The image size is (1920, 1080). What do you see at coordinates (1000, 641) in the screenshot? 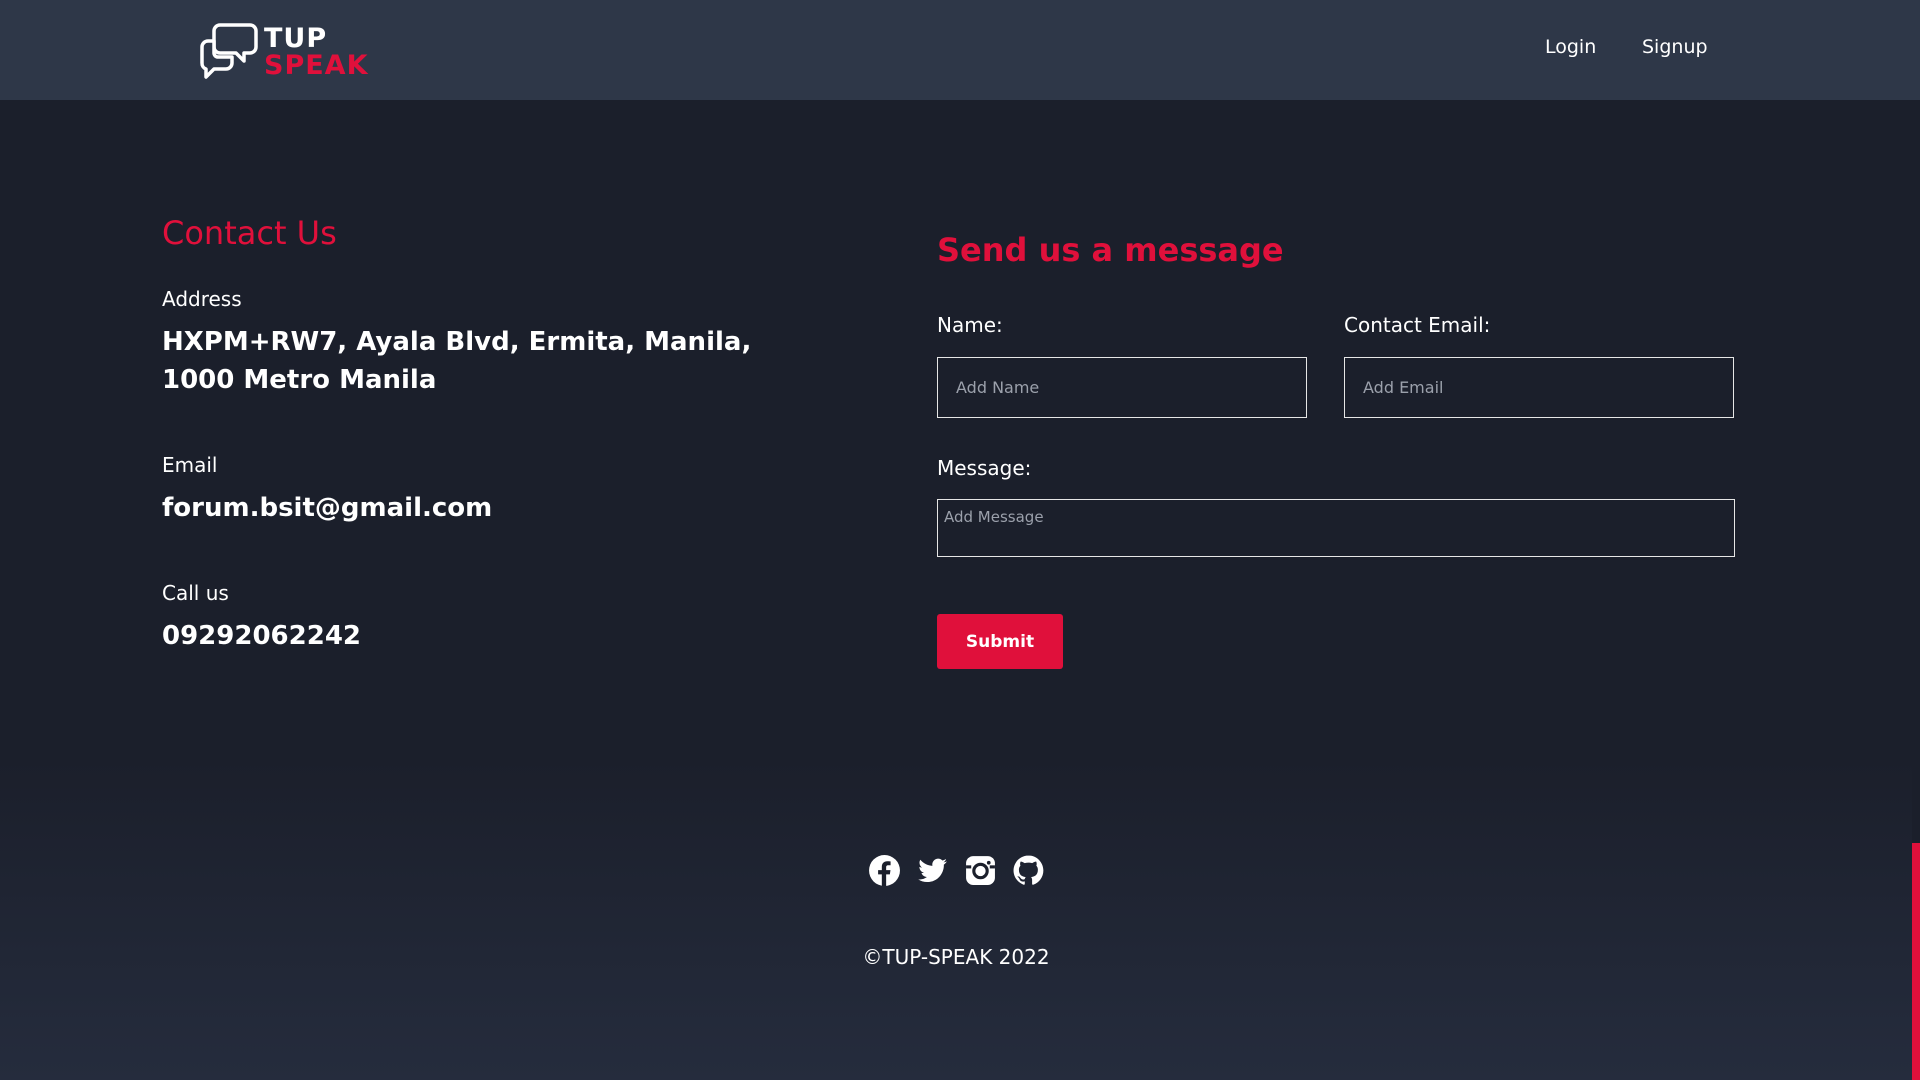
I see `submit-button: Submit` at bounding box center [1000, 641].